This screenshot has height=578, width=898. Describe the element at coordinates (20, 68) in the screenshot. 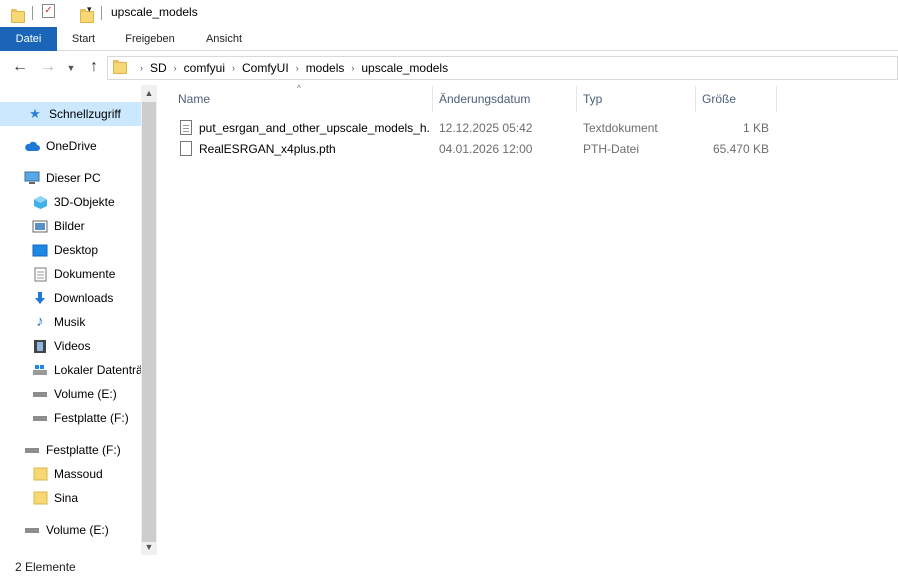

I see `back-arrow-icon: ←` at that location.